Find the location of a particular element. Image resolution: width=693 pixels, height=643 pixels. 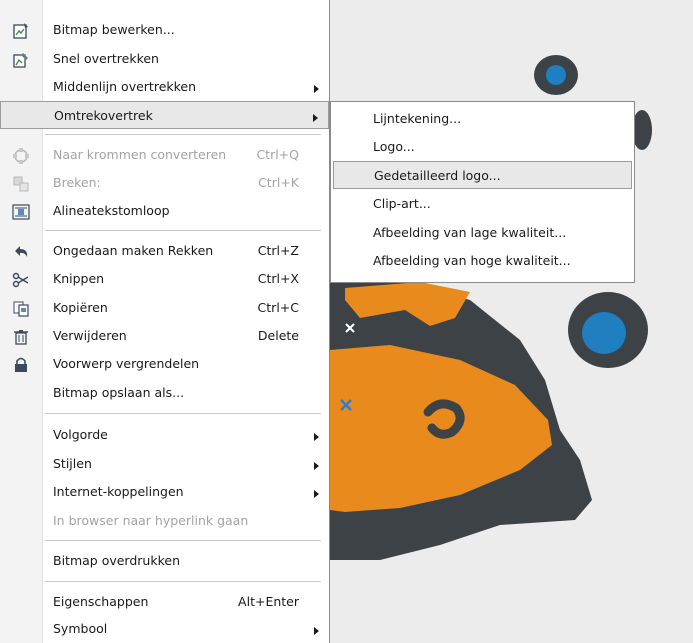

menu-item-shortcut: Delete is located at coordinates (278, 335).